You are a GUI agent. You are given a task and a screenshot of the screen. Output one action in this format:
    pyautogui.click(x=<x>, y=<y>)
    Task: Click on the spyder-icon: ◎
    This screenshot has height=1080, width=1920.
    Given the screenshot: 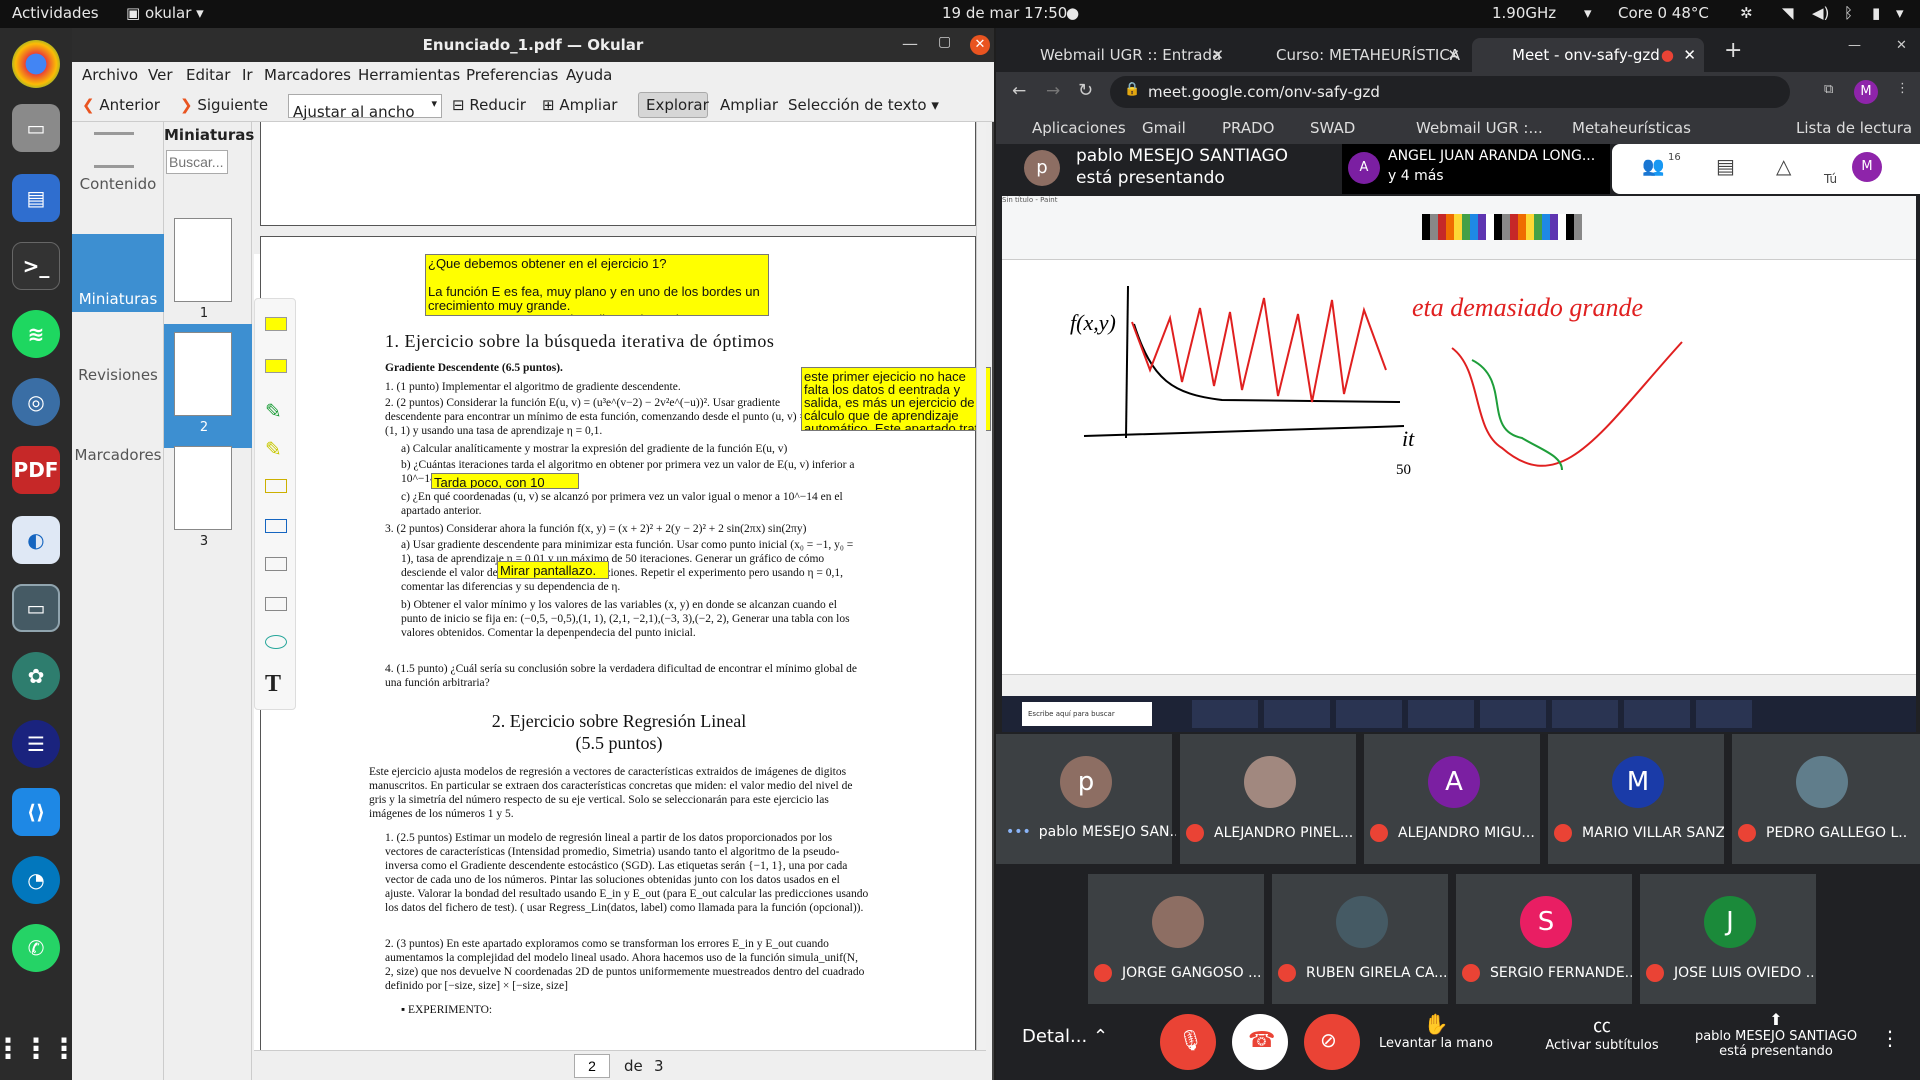 What is the action you would take?
    pyautogui.click(x=36, y=402)
    